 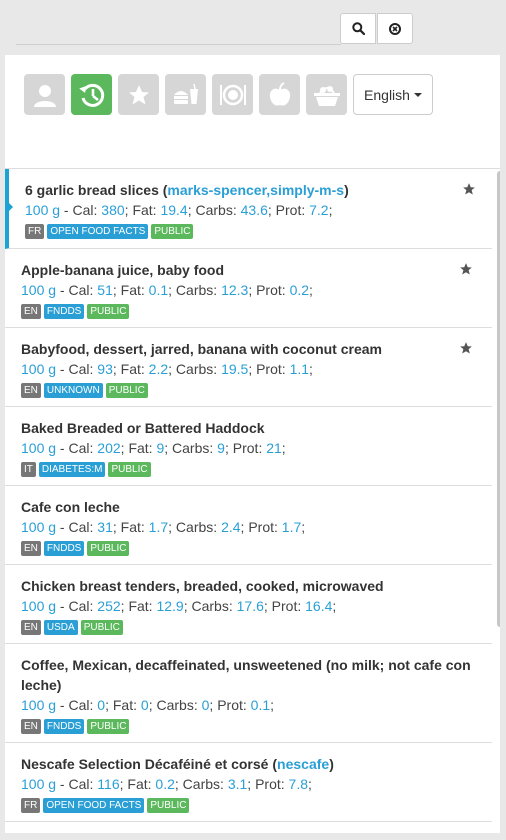 I want to click on apple-icon, so click(x=279, y=93).